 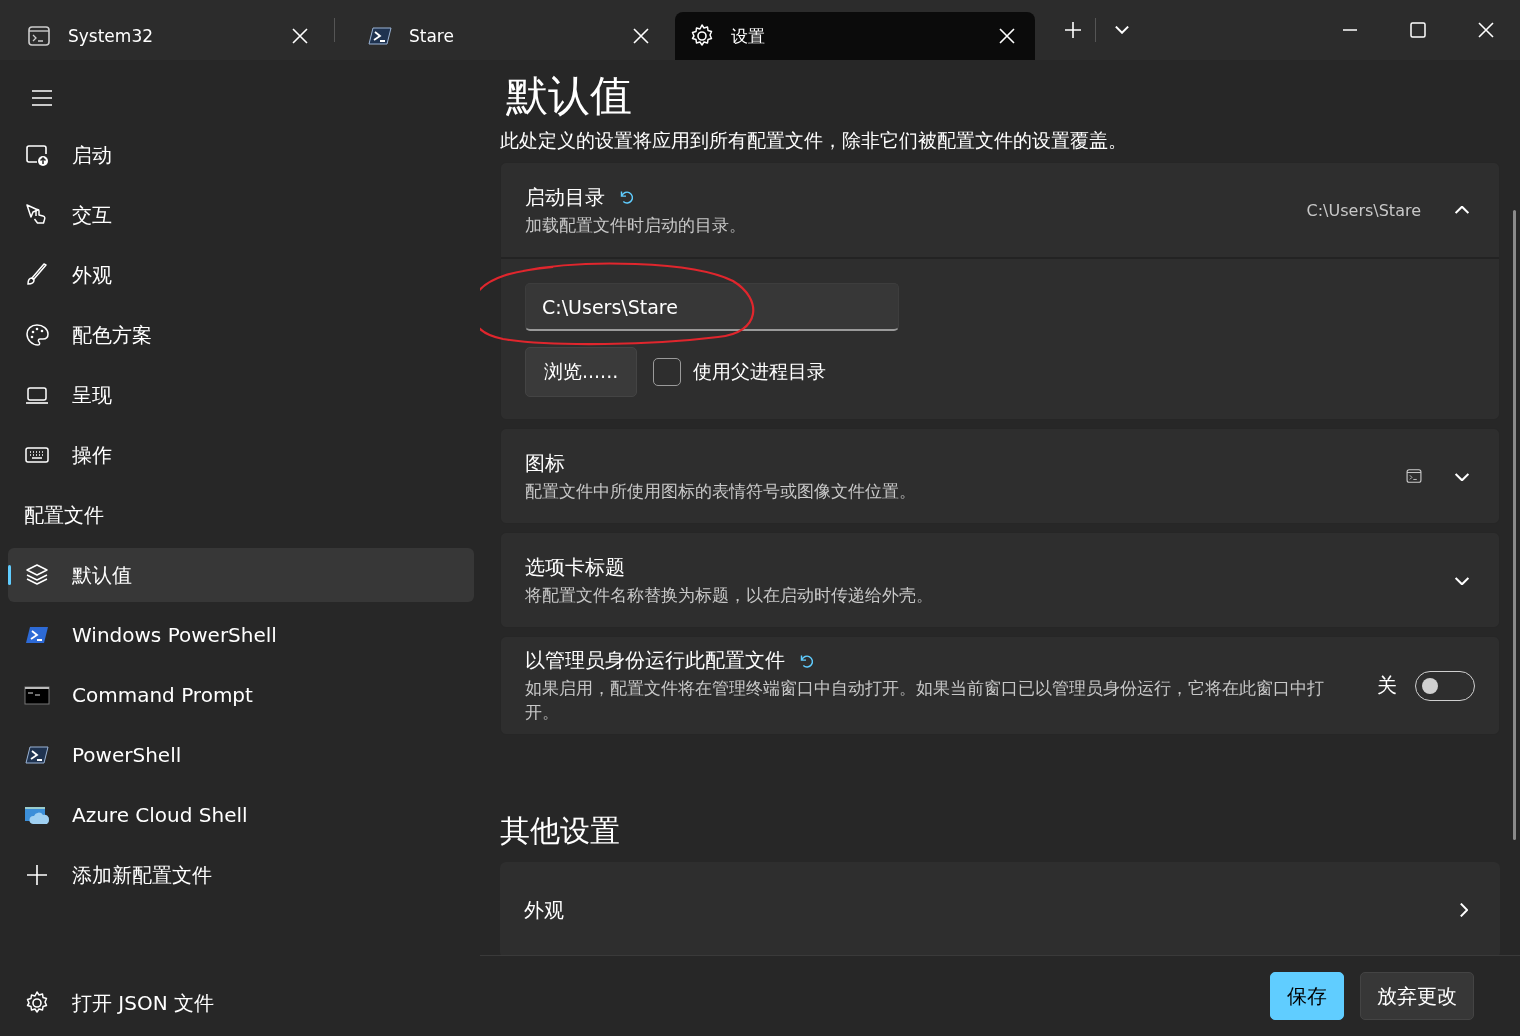 What do you see at coordinates (565, 197) in the screenshot?
I see `setting-title: 启动目录` at bounding box center [565, 197].